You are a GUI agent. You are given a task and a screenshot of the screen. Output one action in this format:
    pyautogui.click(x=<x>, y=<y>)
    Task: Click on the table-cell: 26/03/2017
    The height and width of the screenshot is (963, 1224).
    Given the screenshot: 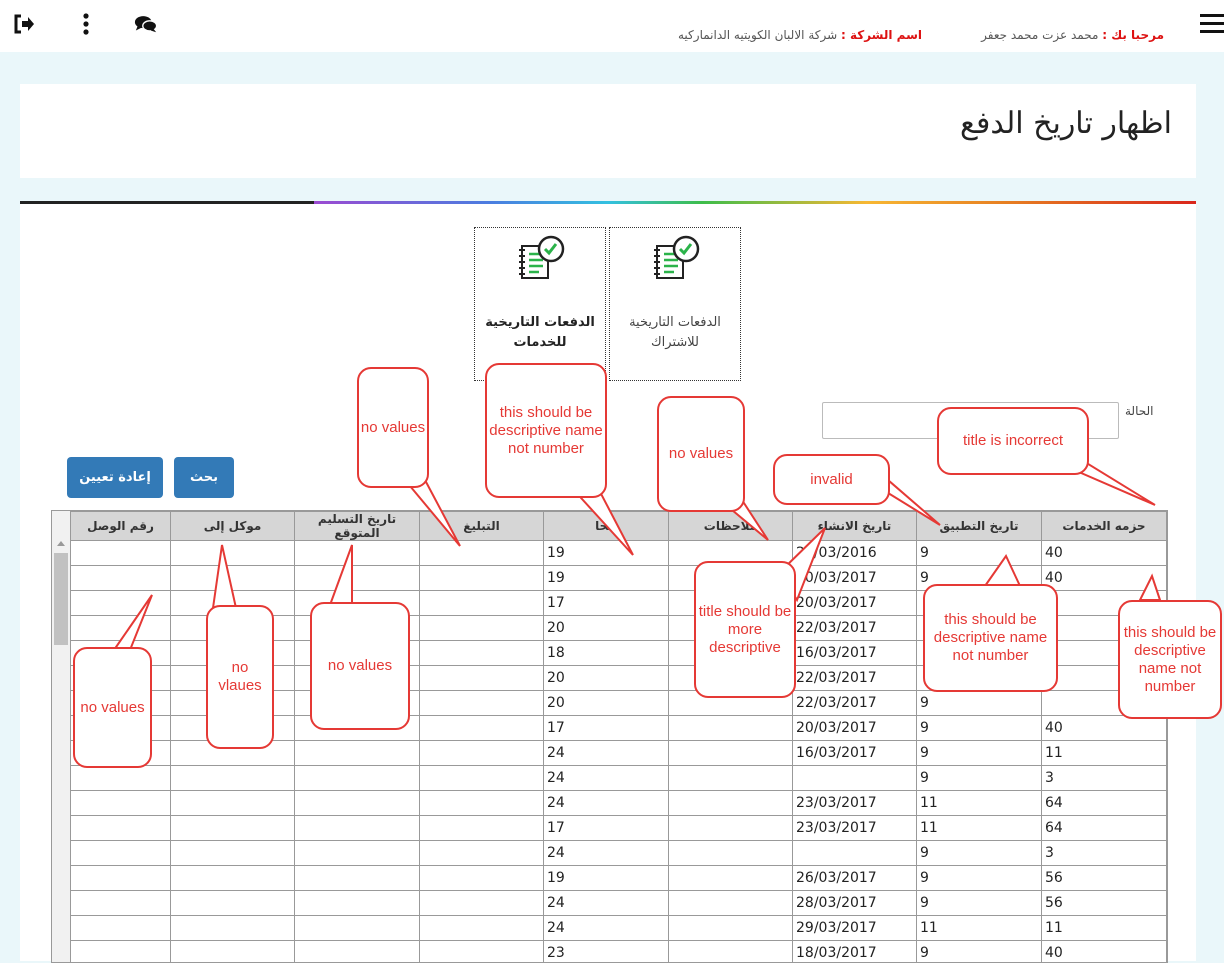 What is the action you would take?
    pyautogui.click(x=855, y=878)
    